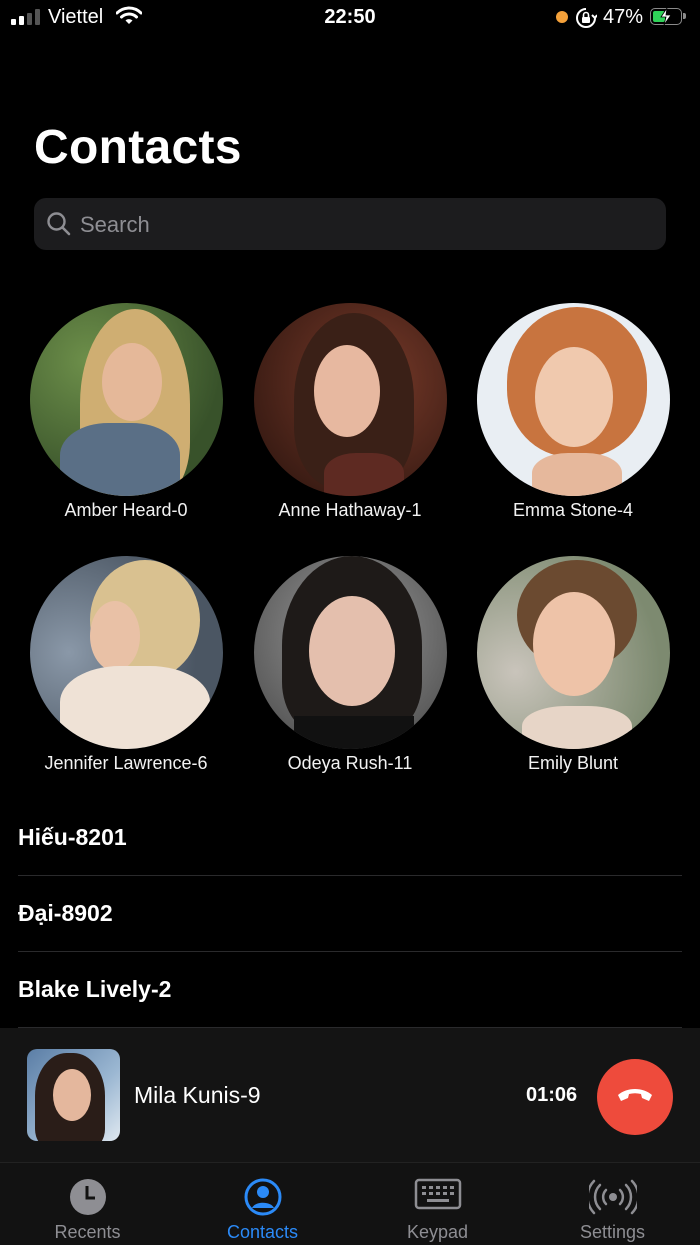  I want to click on tab-bar: Recents Contacts Keypad Settings, so click(350, 1203).